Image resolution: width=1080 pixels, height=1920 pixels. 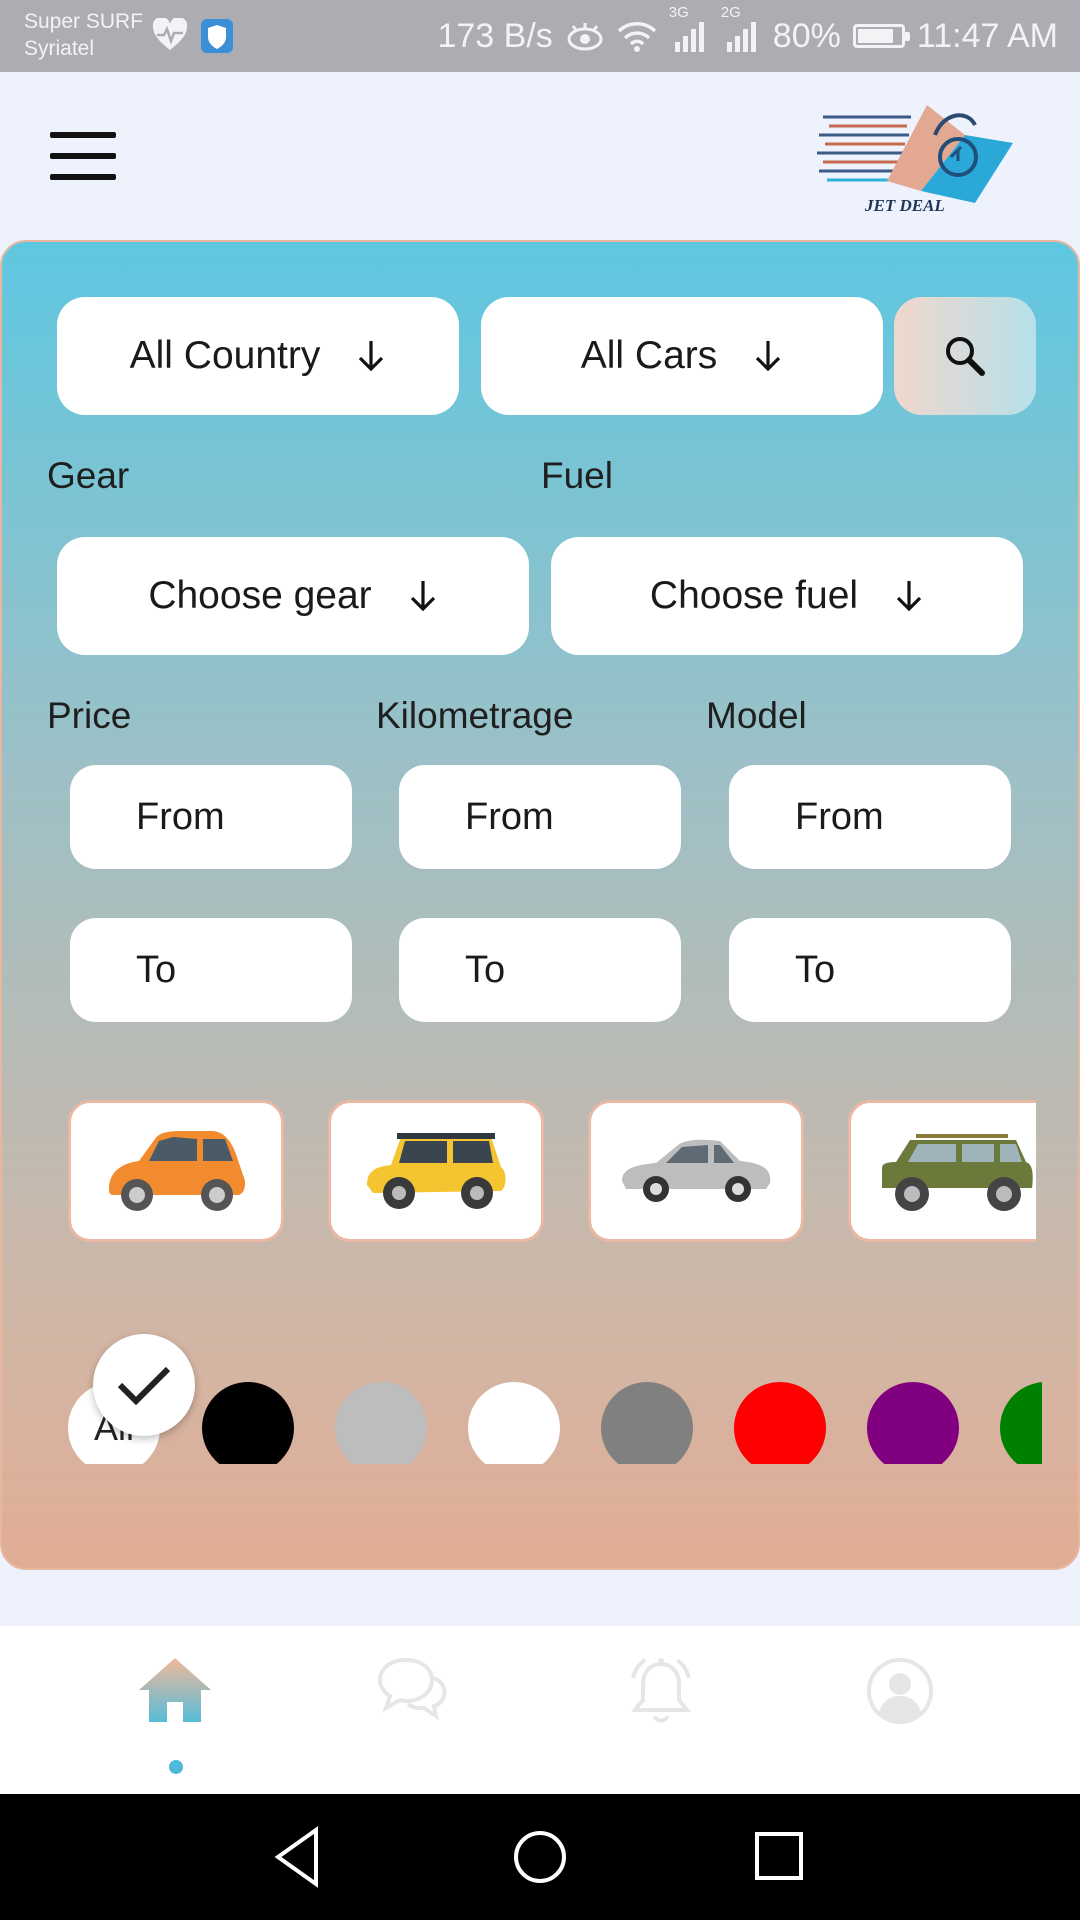 I want to click on status-indicators: 173 B/s 3G 2G 80% 11:47 AM, so click(x=747, y=31).